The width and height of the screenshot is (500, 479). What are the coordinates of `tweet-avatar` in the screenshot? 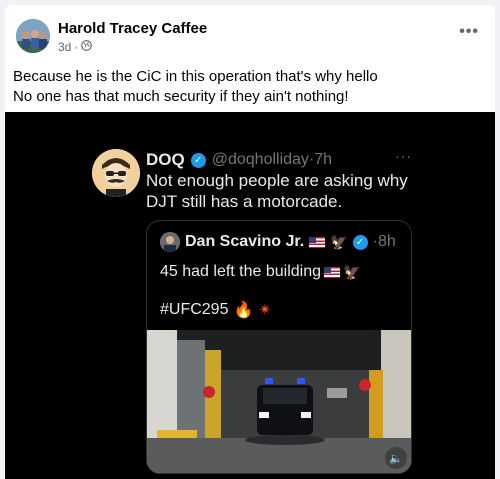 It's located at (116, 173).